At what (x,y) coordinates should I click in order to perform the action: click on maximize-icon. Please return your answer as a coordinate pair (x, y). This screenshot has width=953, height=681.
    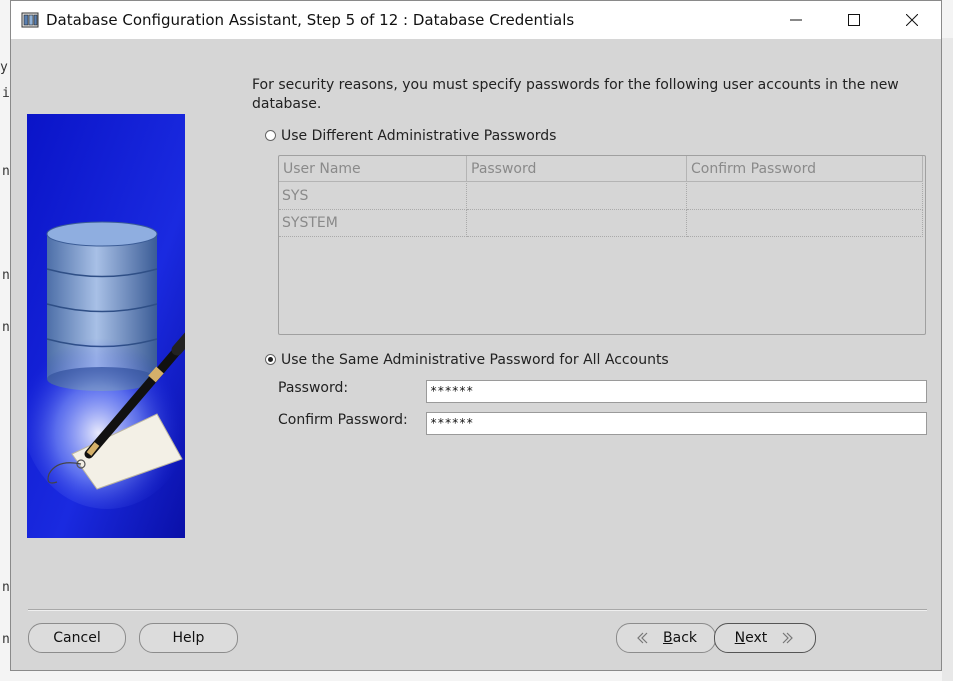
    Looking at the image, I should click on (854, 20).